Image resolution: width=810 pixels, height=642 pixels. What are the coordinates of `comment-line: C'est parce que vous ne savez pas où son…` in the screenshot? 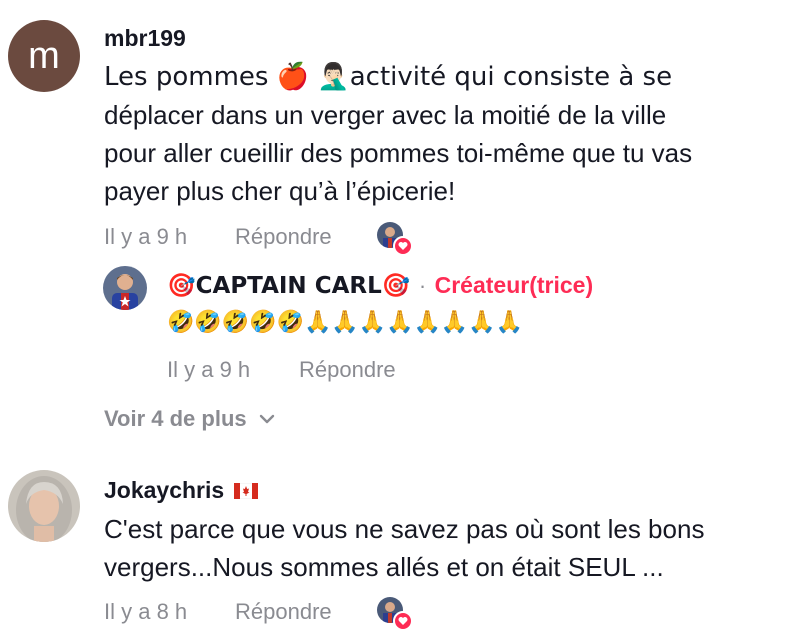 It's located at (404, 529).